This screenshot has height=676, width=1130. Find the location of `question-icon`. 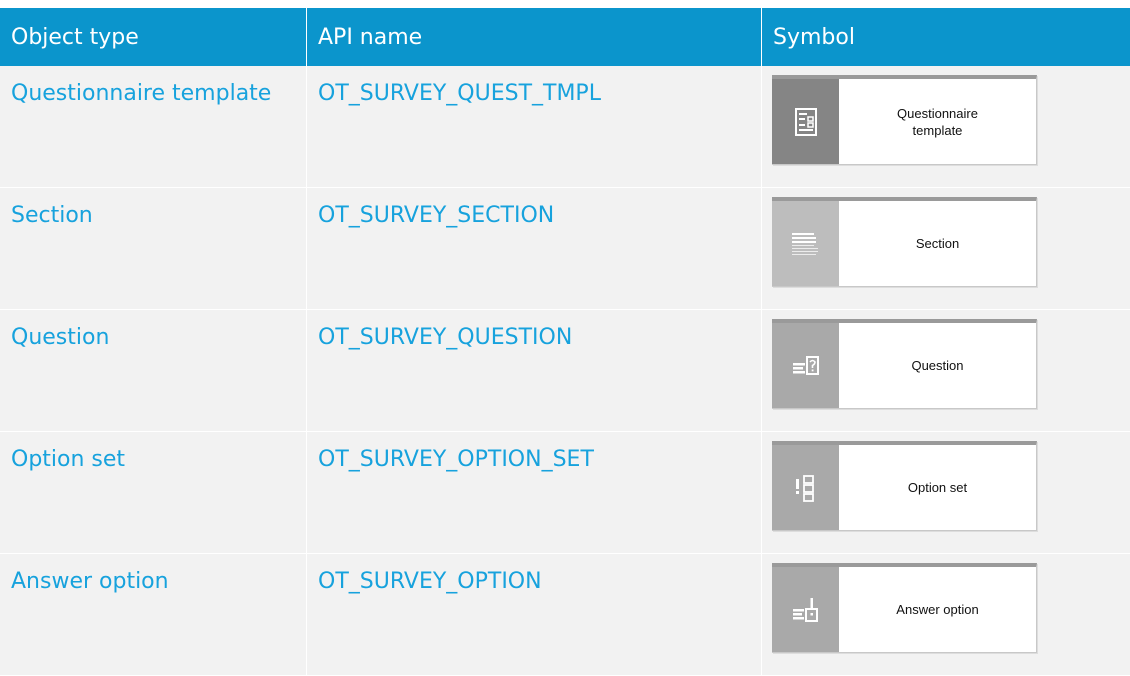

question-icon is located at coordinates (805, 365).